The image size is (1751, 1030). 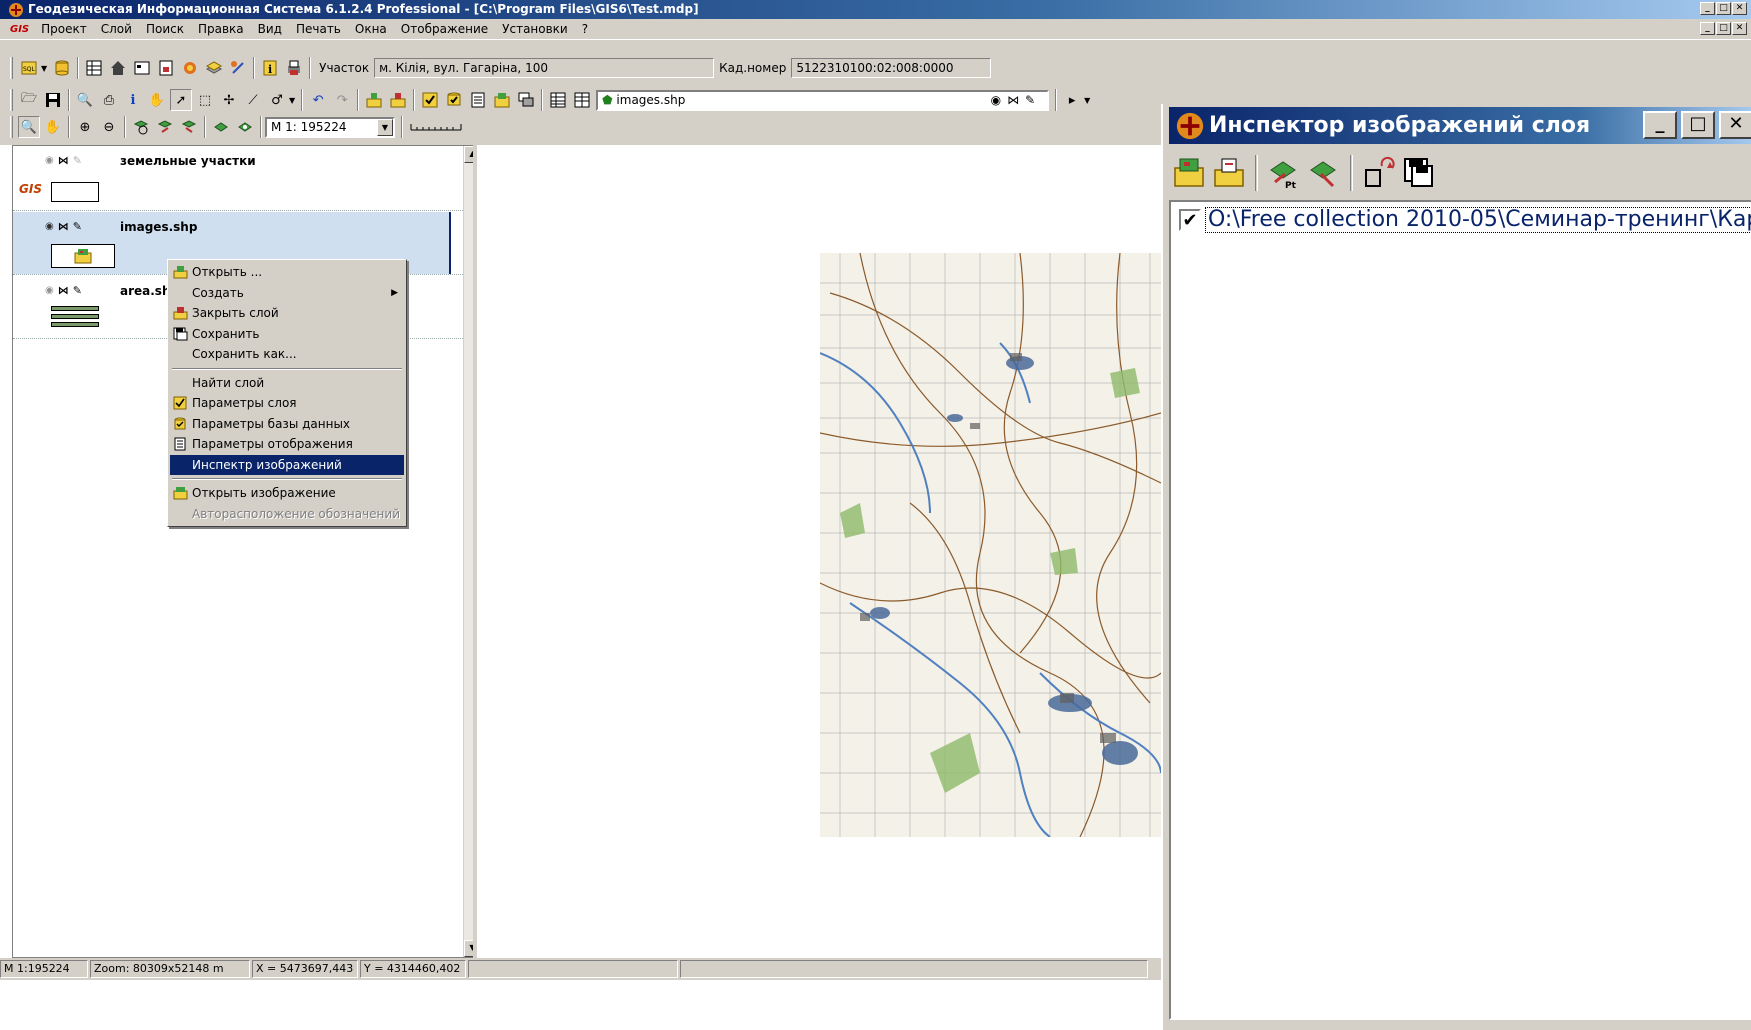 I want to click on menu-item-open-image: Открыть изображение, so click(x=287, y=493).